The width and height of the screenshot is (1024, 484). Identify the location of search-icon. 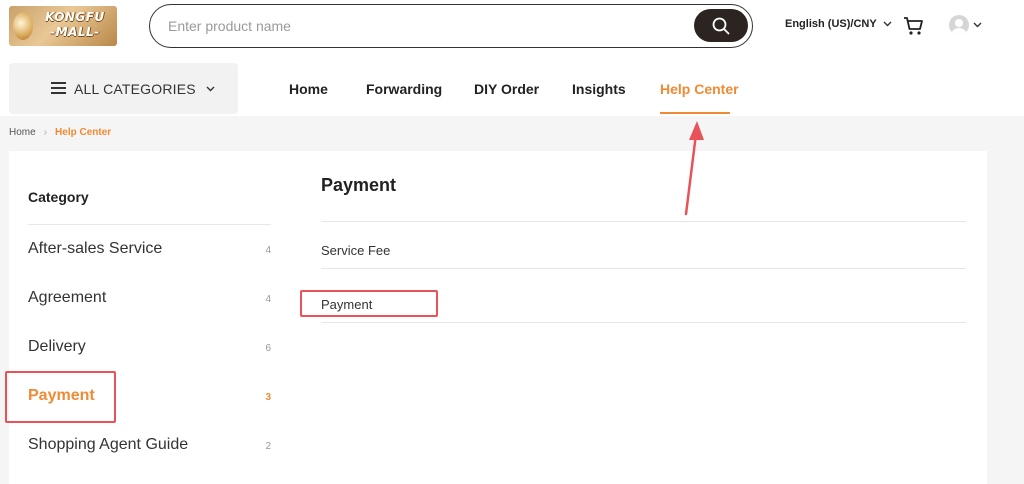
(721, 25).